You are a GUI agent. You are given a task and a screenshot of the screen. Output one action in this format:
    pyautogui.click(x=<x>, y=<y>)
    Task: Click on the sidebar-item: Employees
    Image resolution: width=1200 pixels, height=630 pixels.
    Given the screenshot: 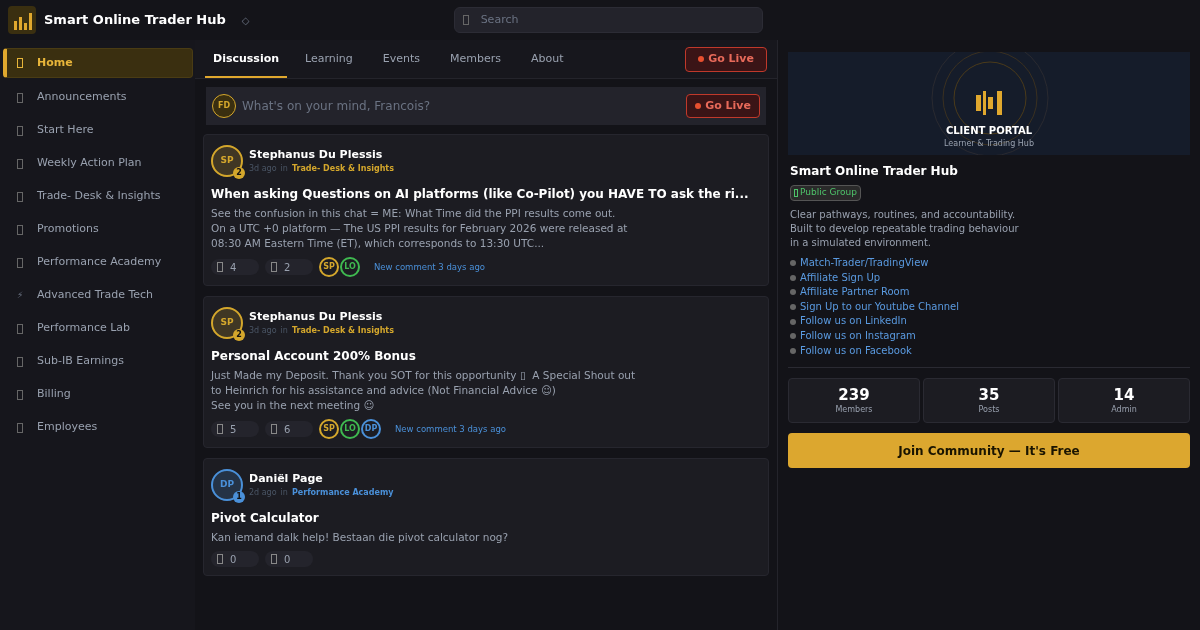 What is the action you would take?
    pyautogui.click(x=98, y=427)
    